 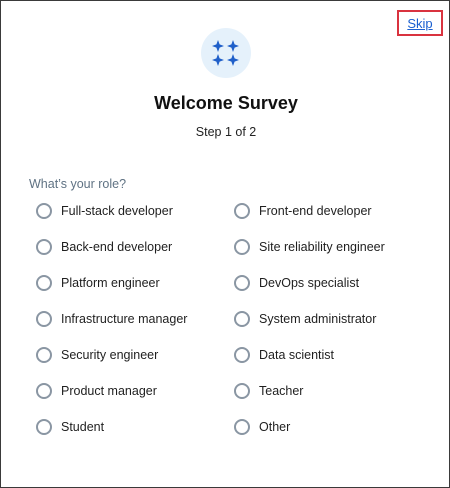 I want to click on role-option-security-engineer: Security engineer, so click(x=135, y=355).